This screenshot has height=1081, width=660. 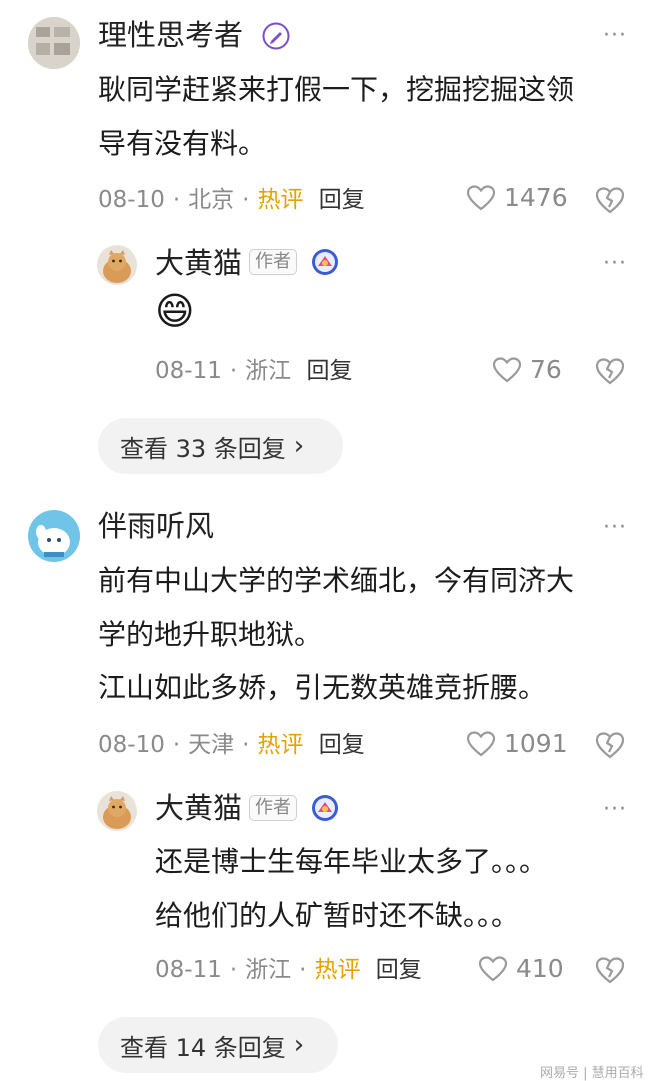 I want to click on like-button: 76, so click(x=527, y=369).